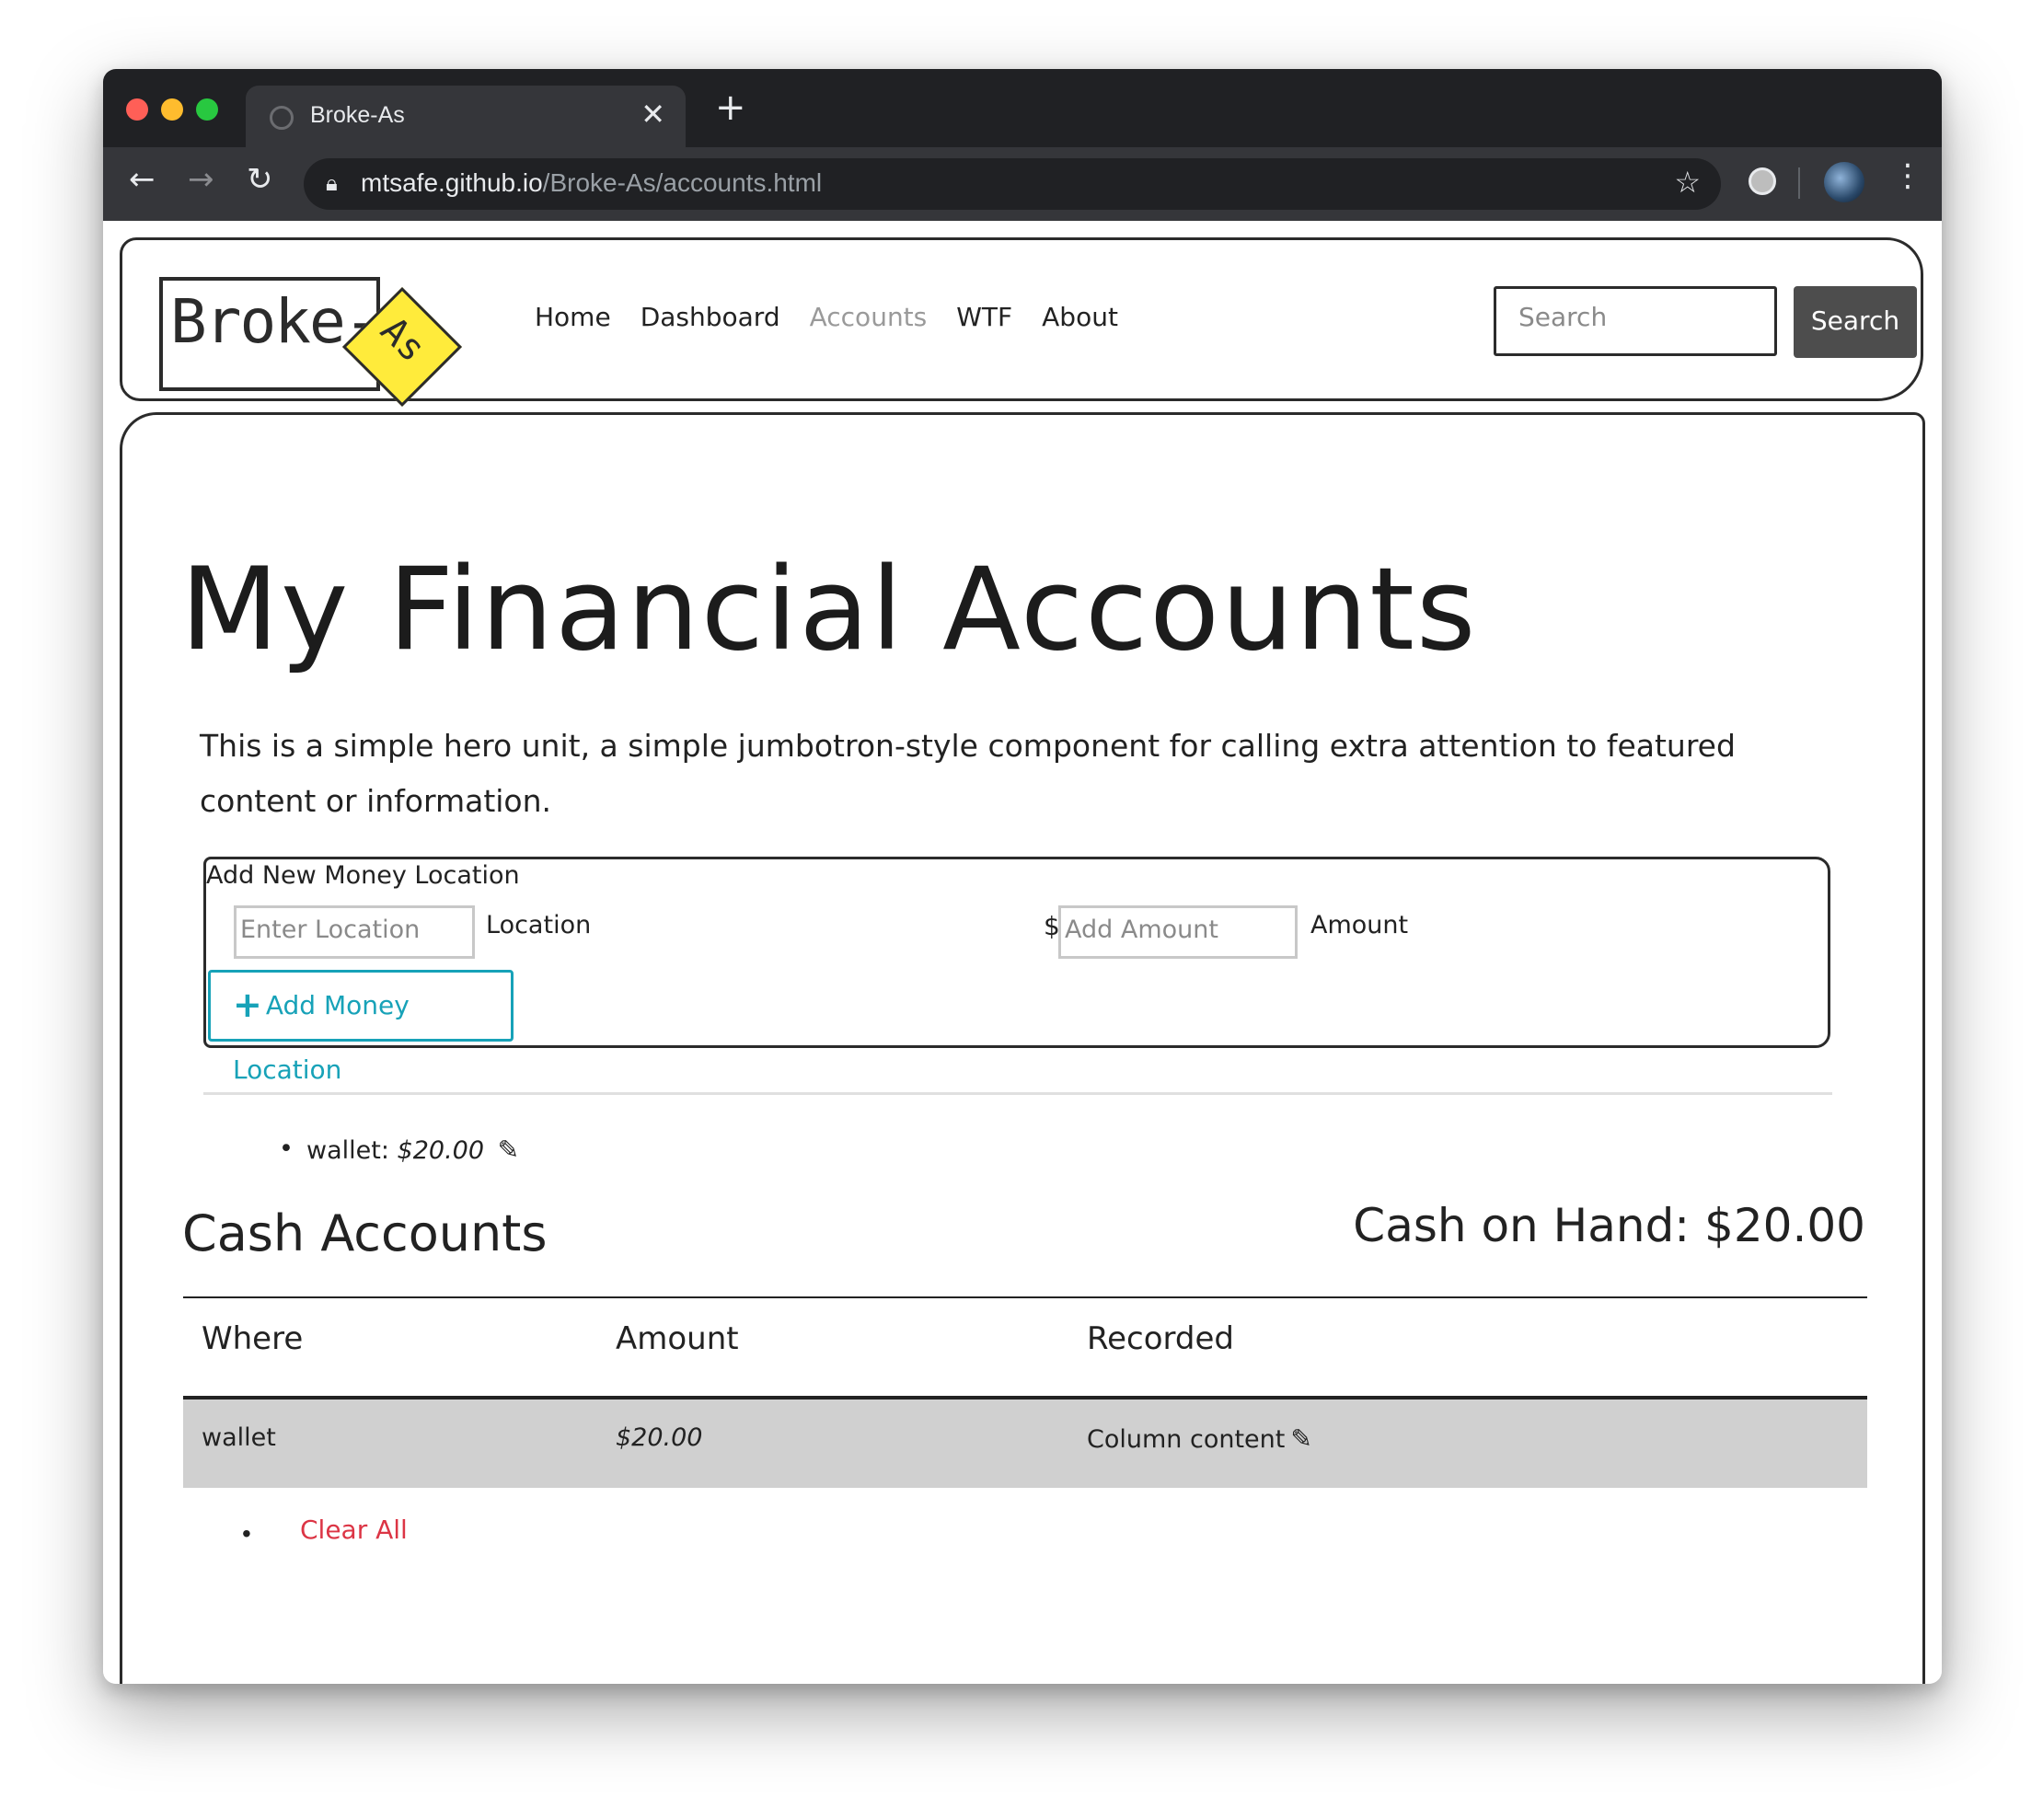 This screenshot has height=1820, width=2043. What do you see at coordinates (682, 182) in the screenshot?
I see `url-path: /Broke-As/accounts.html` at bounding box center [682, 182].